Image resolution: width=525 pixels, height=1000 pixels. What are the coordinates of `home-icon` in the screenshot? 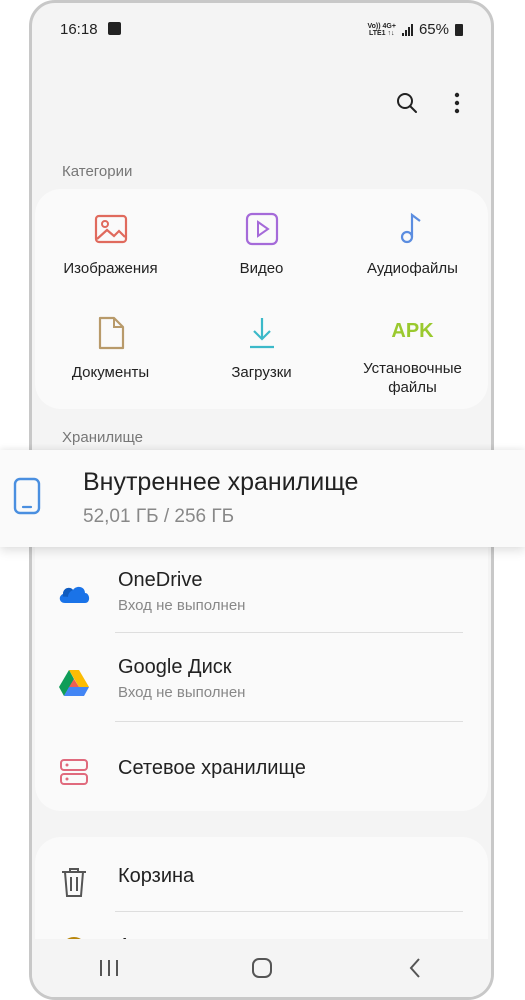 It's located at (262, 968).